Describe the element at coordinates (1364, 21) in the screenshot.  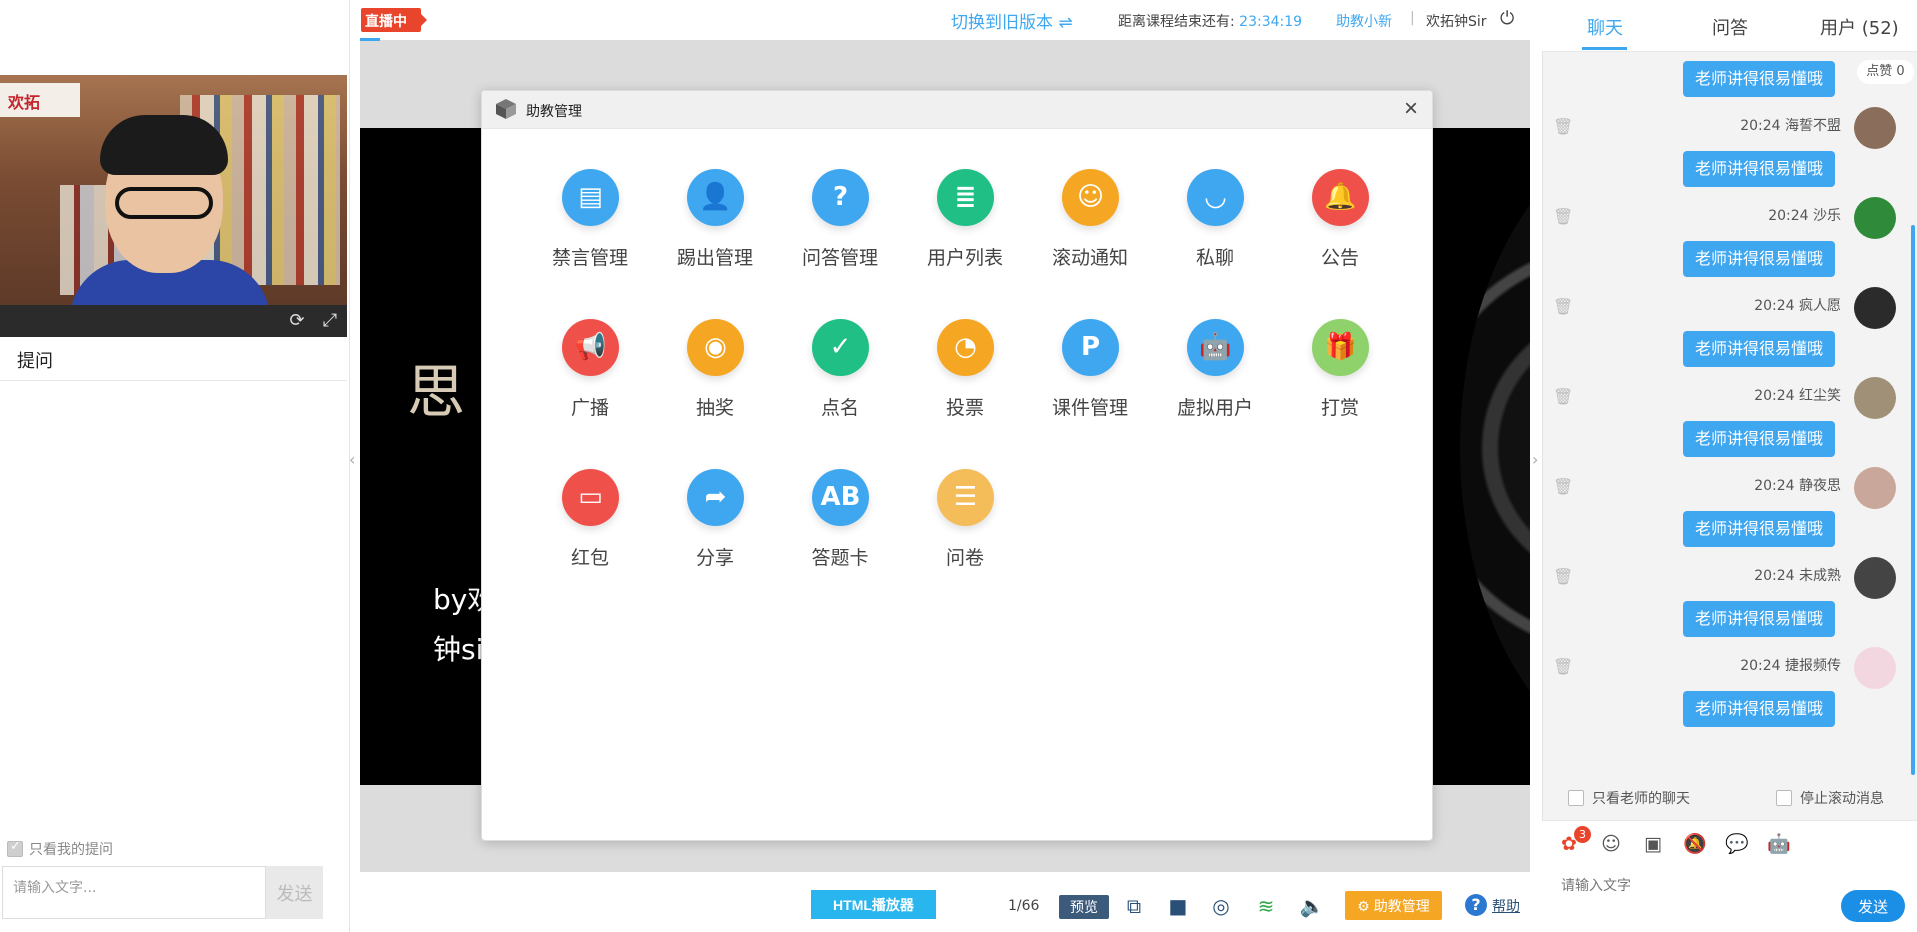
I see `assistant-name: 助教小新` at that location.